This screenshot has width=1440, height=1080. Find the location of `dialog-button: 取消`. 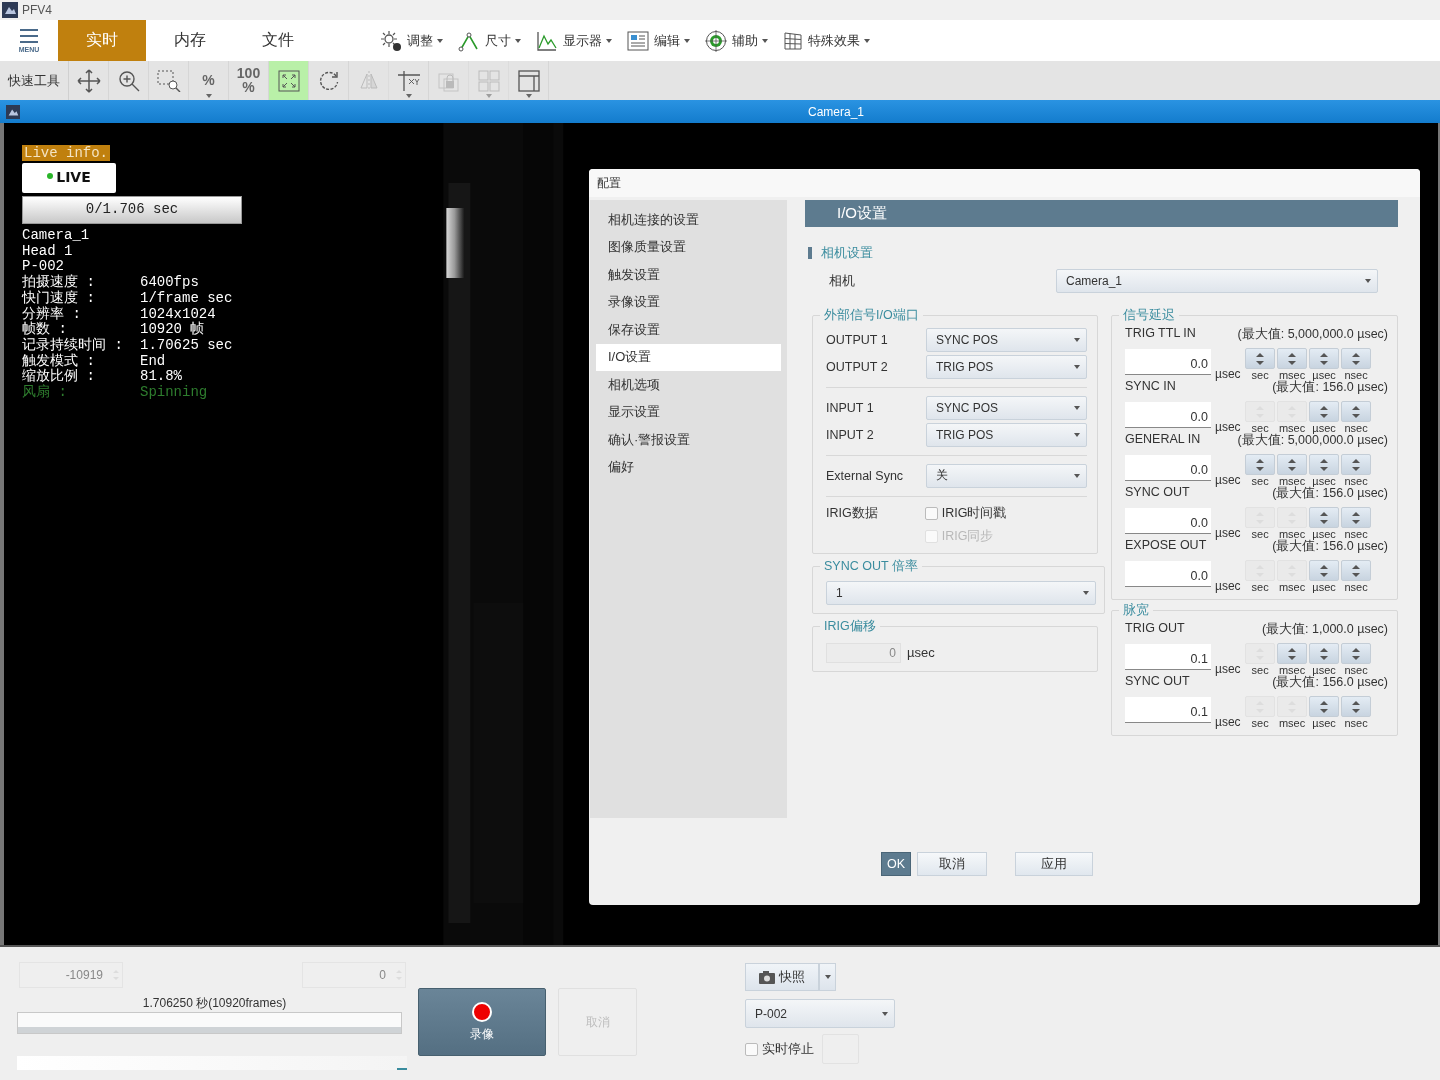

dialog-button: 取消 is located at coordinates (952, 864).